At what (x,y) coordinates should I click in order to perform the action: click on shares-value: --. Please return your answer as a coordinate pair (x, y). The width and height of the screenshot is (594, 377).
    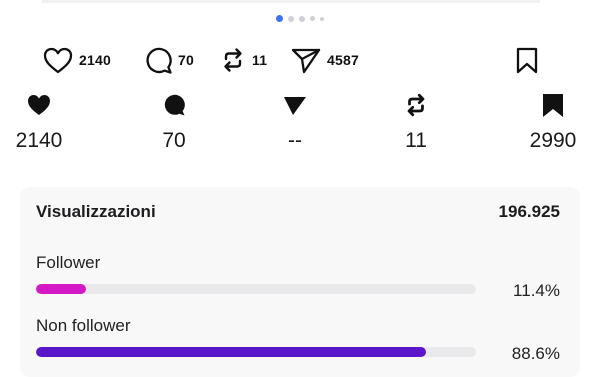
    Looking at the image, I should click on (295, 140).